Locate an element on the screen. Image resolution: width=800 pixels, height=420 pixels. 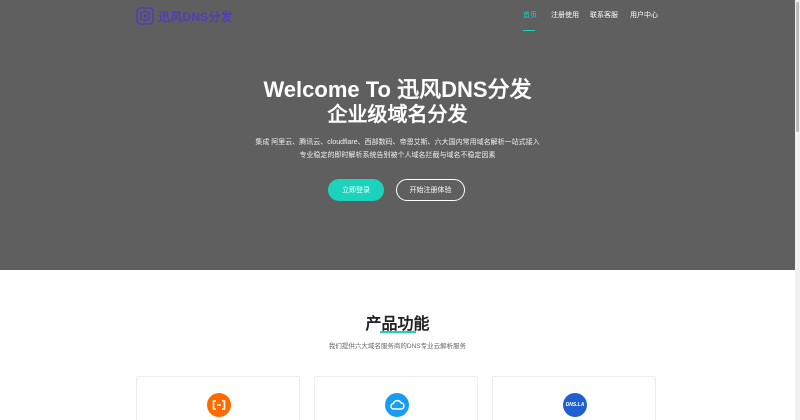
nav-item-user-center: 用户中心 is located at coordinates (644, 15).